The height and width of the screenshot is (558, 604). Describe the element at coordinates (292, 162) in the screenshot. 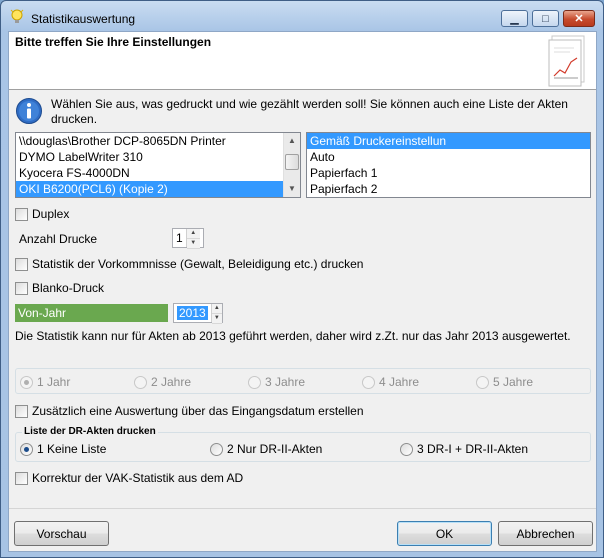

I see `scroll-thumb` at that location.